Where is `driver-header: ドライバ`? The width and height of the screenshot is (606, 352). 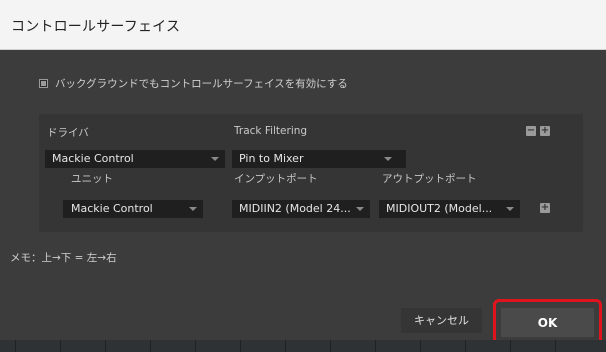
driver-header: ドライバ is located at coordinates (68, 133).